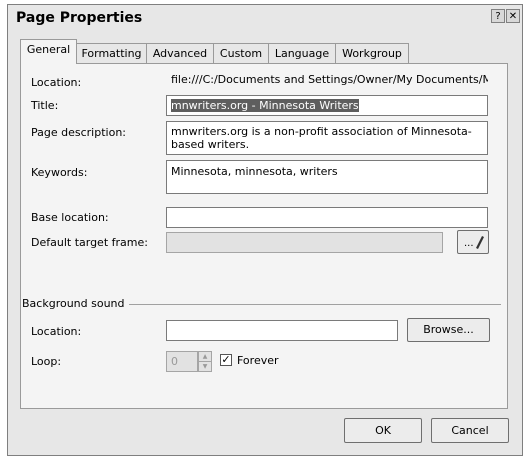  What do you see at coordinates (111, 53) in the screenshot?
I see `tab-formatting: Formatting` at bounding box center [111, 53].